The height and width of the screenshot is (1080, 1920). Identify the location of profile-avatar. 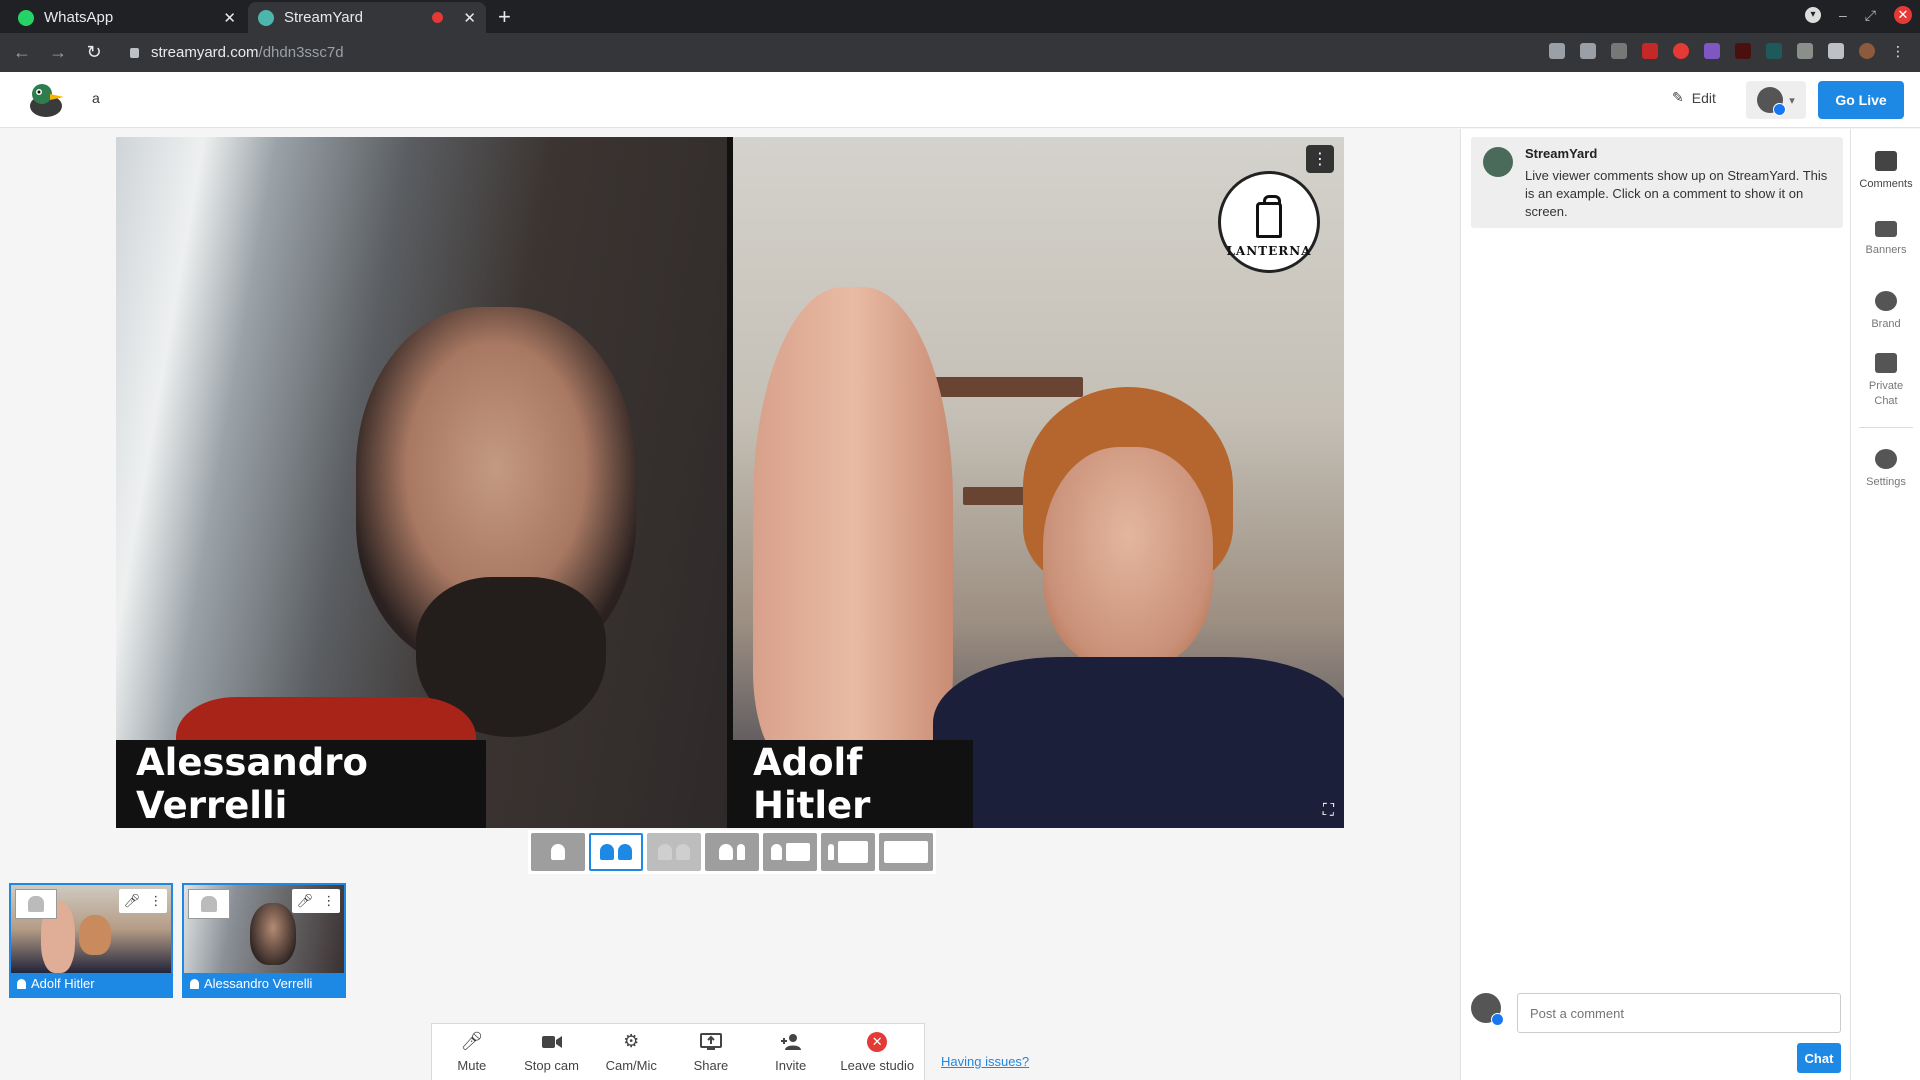
(1867, 51).